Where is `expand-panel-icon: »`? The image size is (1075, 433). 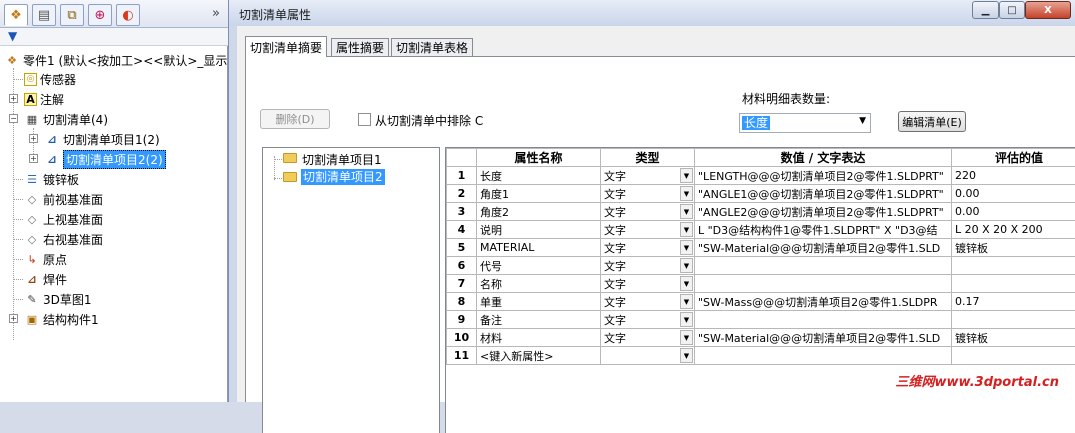 expand-panel-icon: » is located at coordinates (216, 13).